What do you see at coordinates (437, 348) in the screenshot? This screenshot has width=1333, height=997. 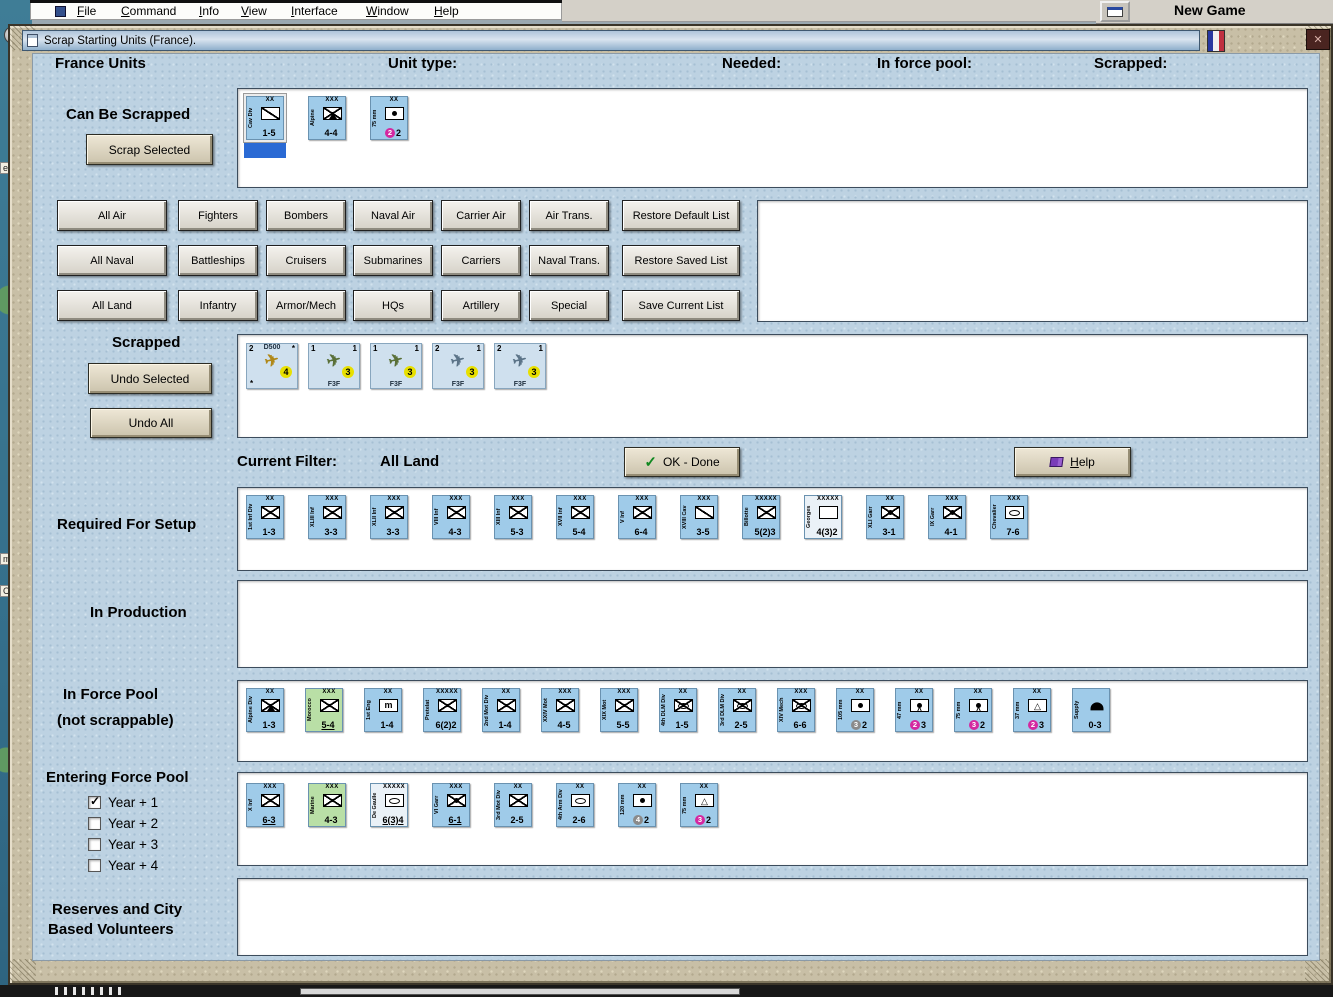 I see `plane-count-left: 2` at bounding box center [437, 348].